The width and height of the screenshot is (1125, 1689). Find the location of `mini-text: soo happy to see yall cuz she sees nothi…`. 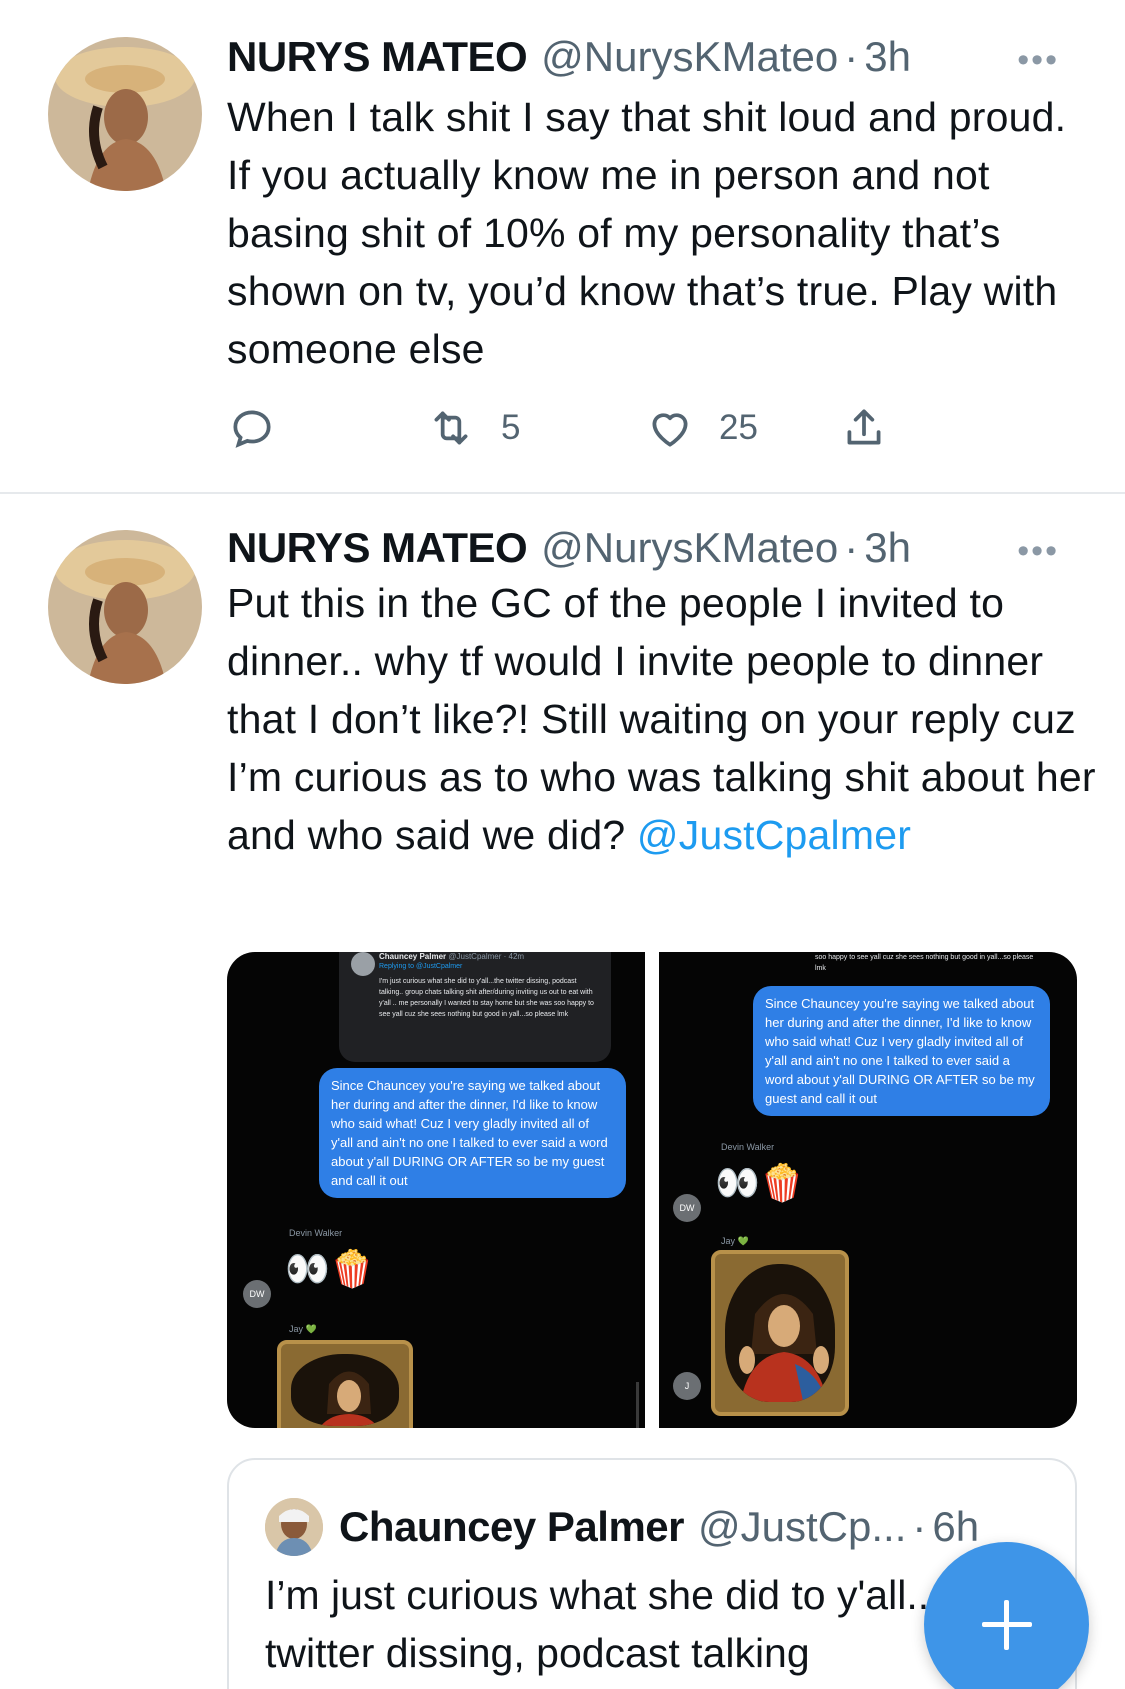

mini-text: soo happy to see yall cuz she sees nothi… is located at coordinates (924, 963).